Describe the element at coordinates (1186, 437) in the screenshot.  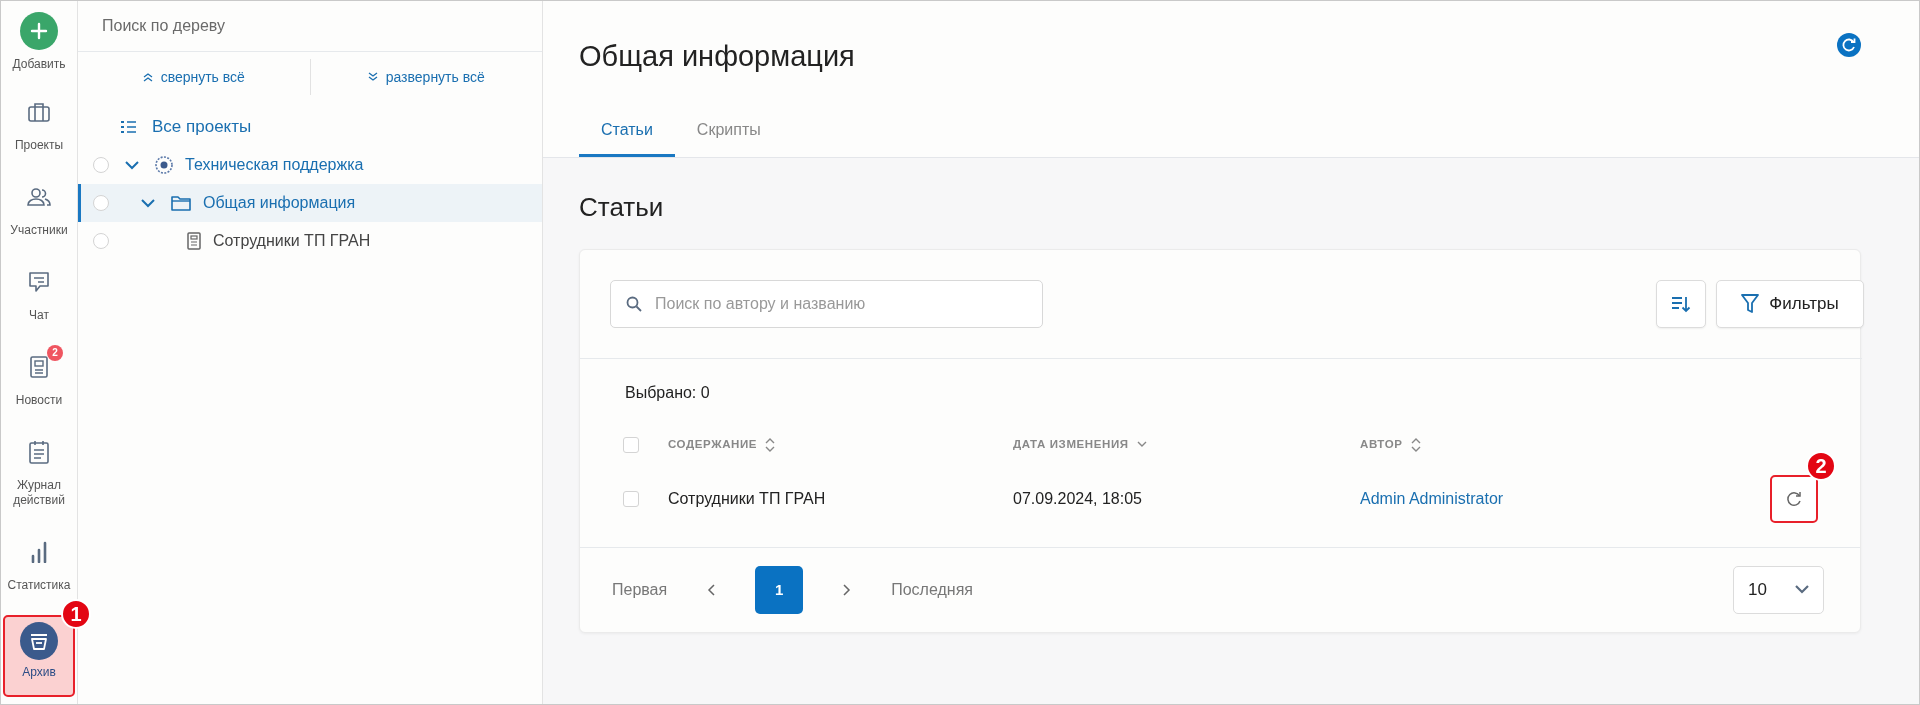
I see `column-header: ДАТА ИЗМЕНЕНИЯ` at that location.